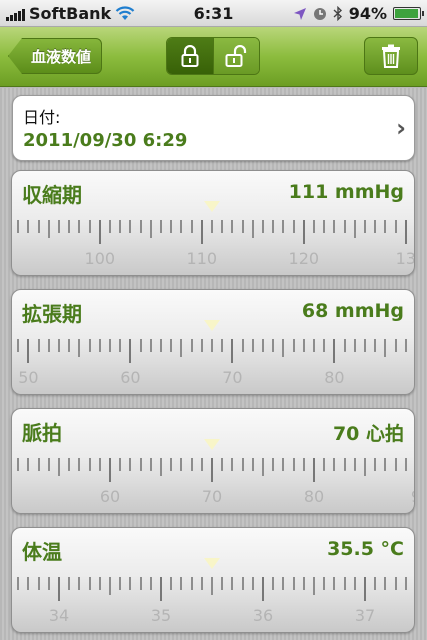  Describe the element at coordinates (352, 311) in the screenshot. I see `diastolic-value: 68 mmHg` at that location.